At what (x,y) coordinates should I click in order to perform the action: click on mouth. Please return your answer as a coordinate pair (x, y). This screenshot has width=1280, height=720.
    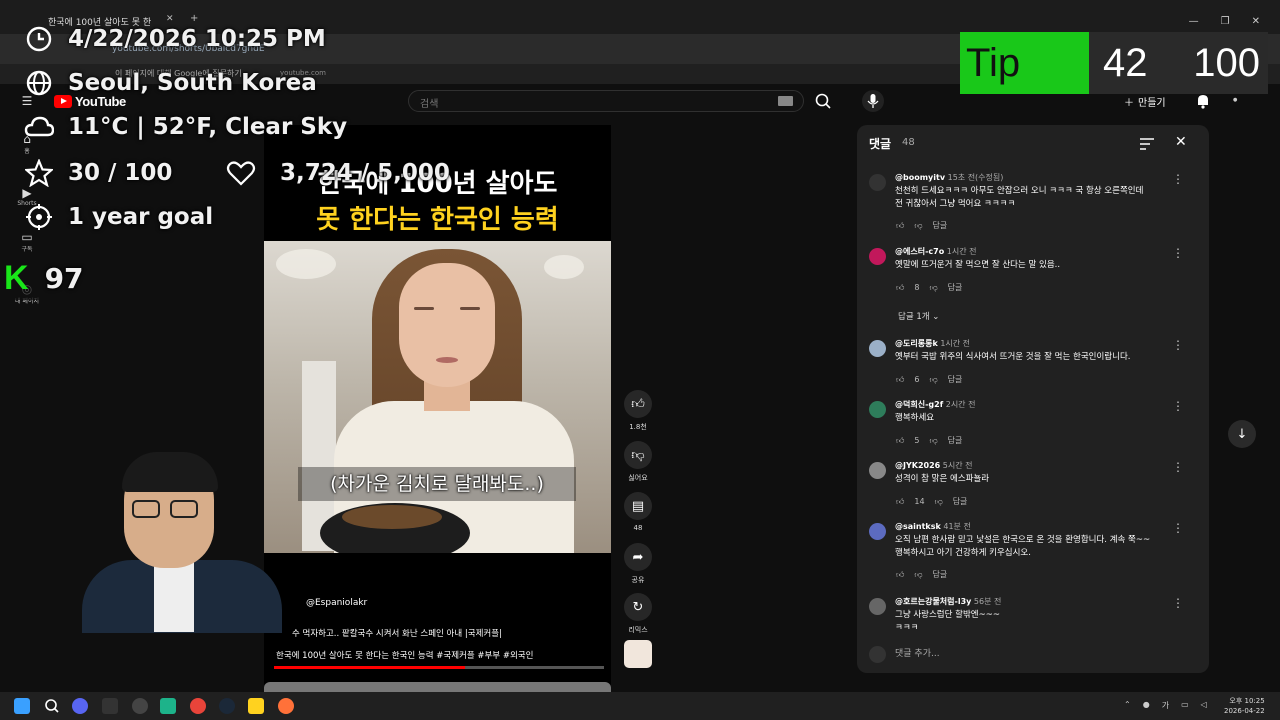
    Looking at the image, I should click on (447, 360).